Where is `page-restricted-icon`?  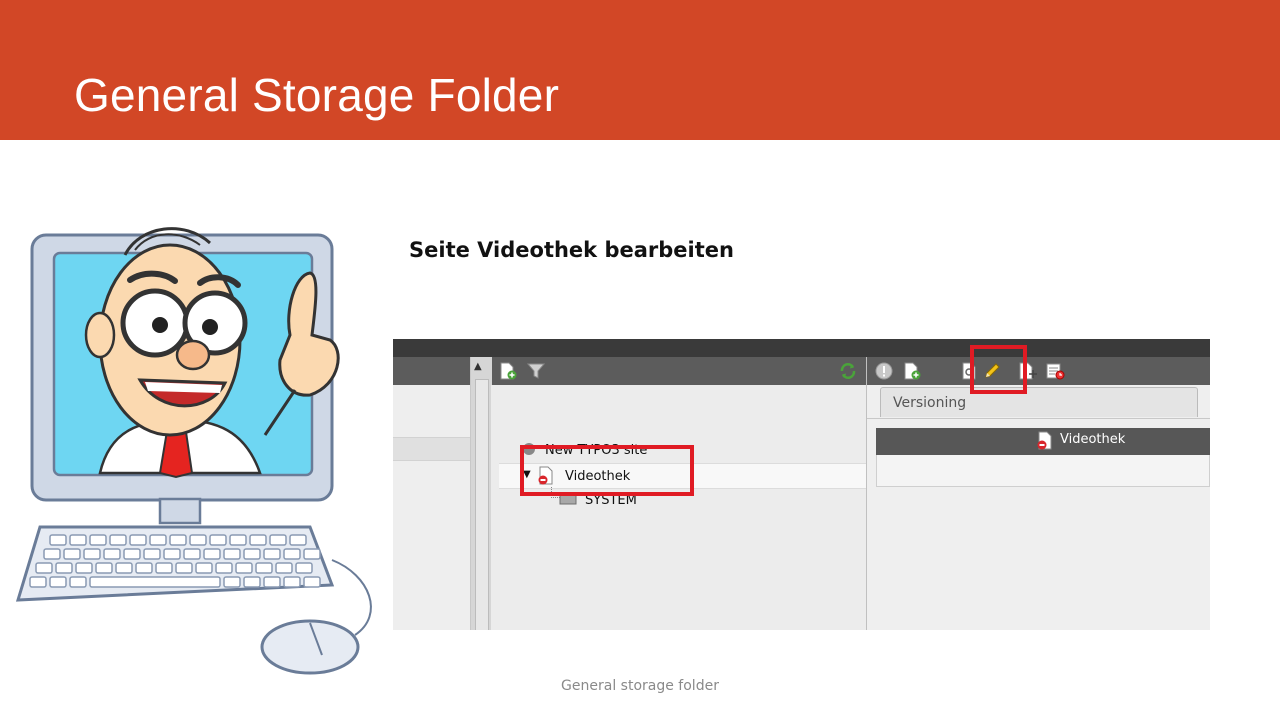 page-restricted-icon is located at coordinates (1044, 440).